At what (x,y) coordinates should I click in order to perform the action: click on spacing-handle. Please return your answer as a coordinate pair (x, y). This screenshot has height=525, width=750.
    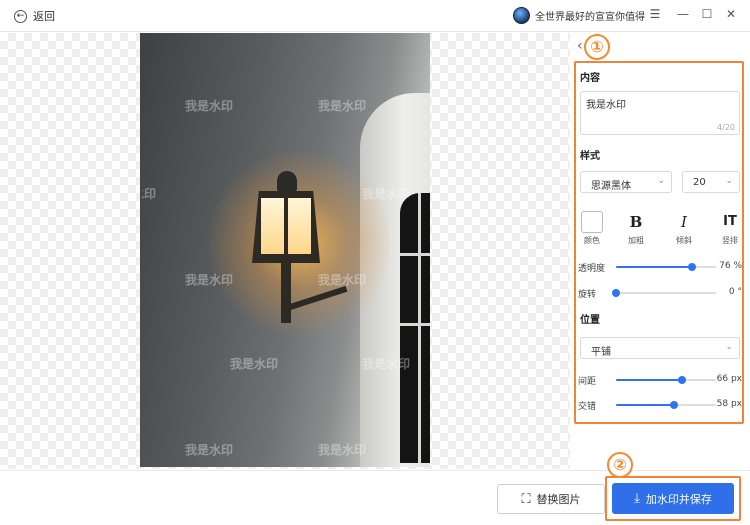
    Looking at the image, I should click on (682, 380).